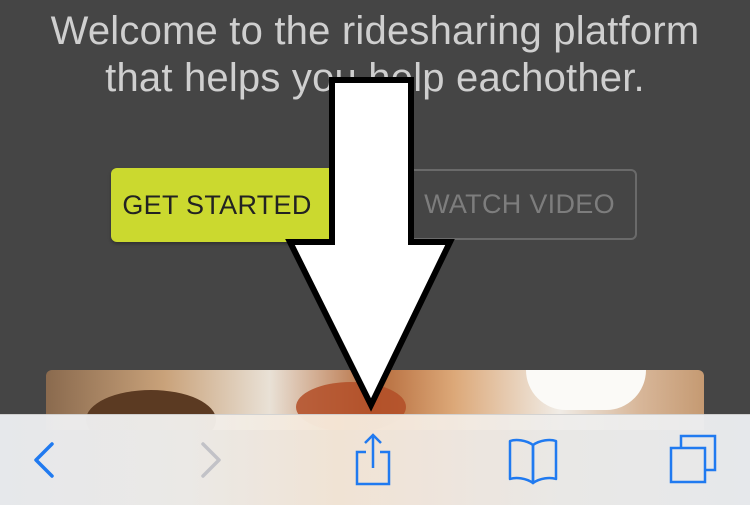  I want to click on bookmarks-button, so click(533, 460).